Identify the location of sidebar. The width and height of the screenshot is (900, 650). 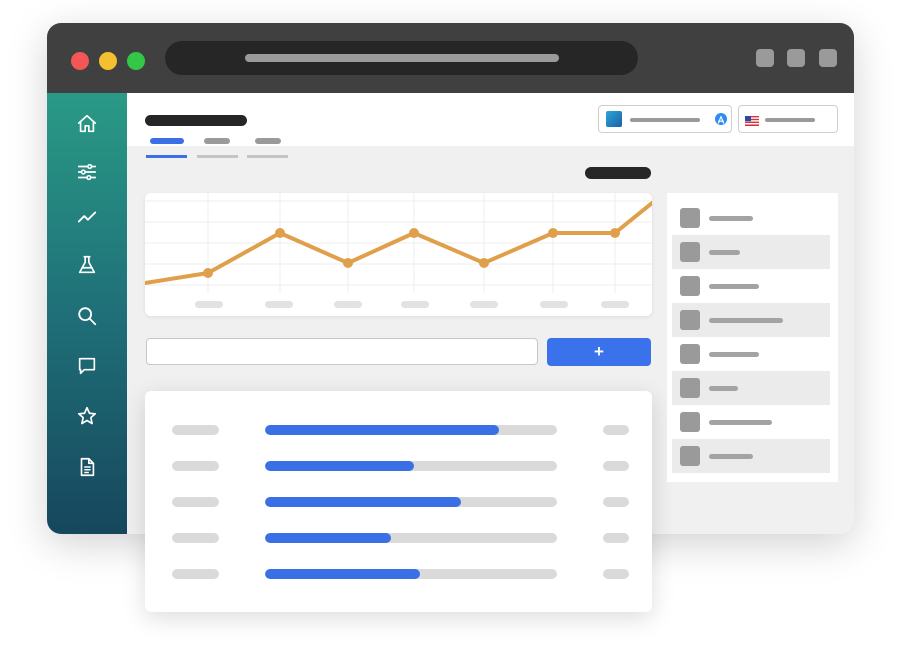
(87, 313).